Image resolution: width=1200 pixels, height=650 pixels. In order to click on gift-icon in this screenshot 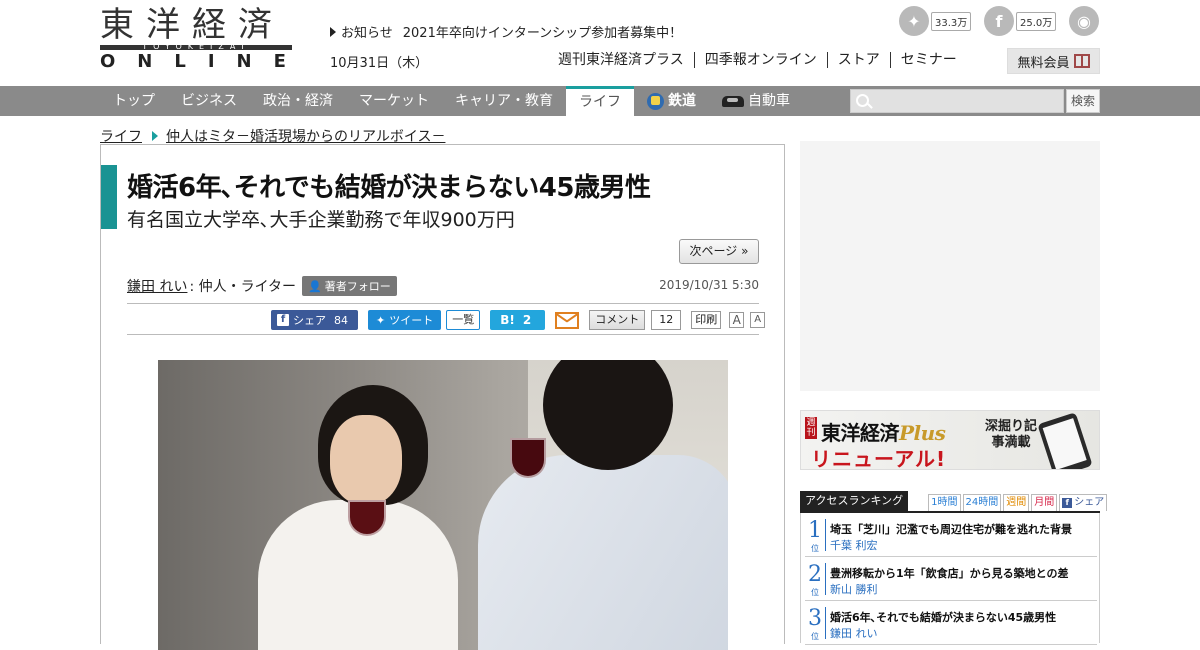, I will do `click(1081, 61)`.